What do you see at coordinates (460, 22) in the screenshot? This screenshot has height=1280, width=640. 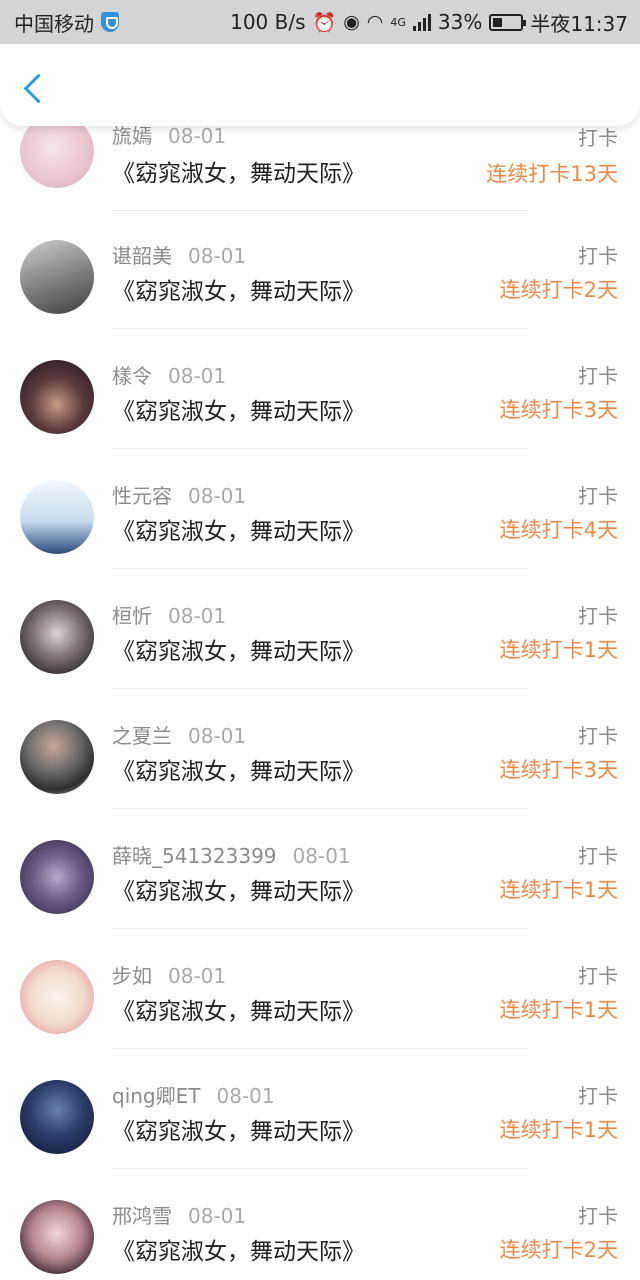 I see `battery-percent: 33%` at bounding box center [460, 22].